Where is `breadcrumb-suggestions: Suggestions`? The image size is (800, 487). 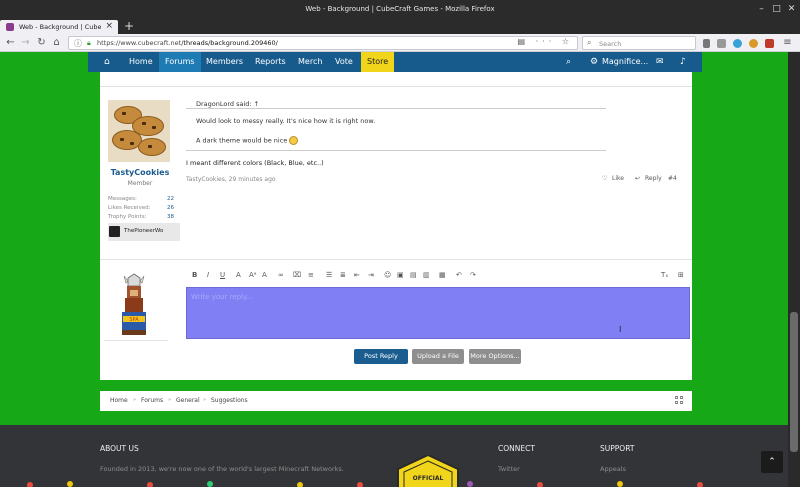
breadcrumb-suggestions: Suggestions is located at coordinates (229, 400).